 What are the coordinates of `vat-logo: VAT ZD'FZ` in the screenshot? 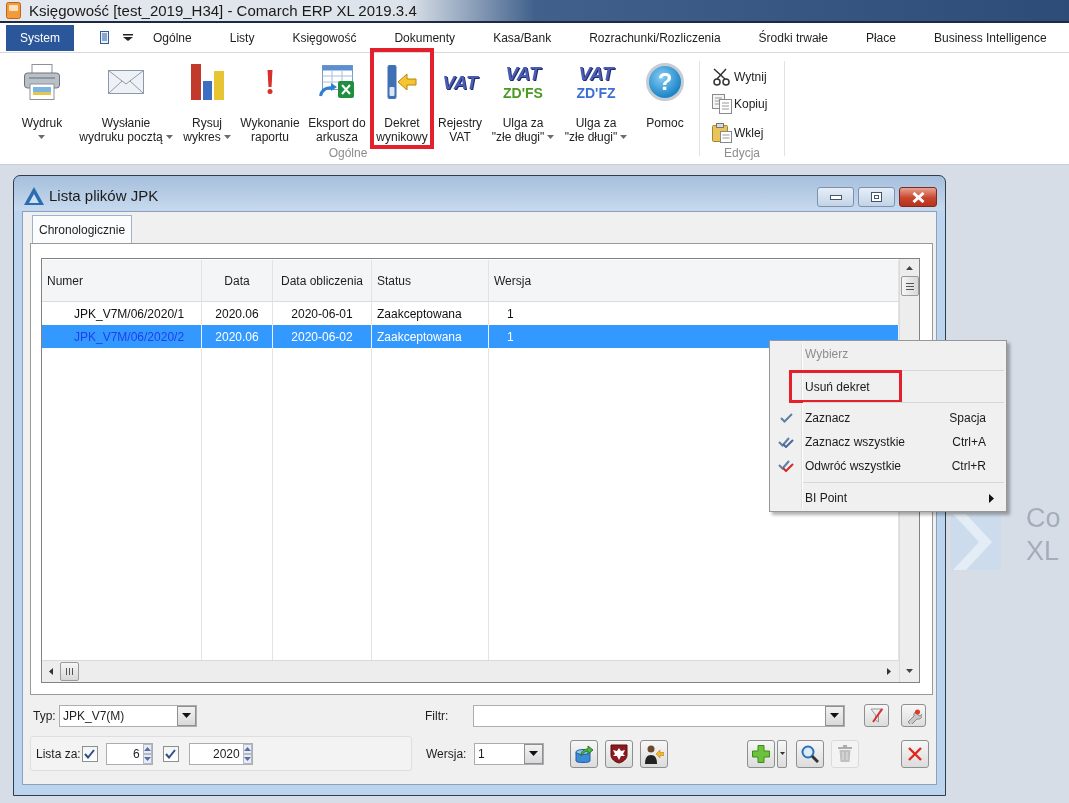 It's located at (596, 82).